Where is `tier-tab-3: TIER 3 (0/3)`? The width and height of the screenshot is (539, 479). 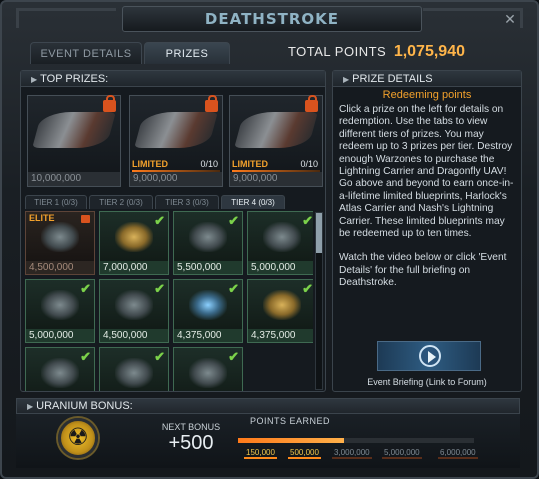
tier-tab-3: TIER 3 (0/3) is located at coordinates (187, 202).